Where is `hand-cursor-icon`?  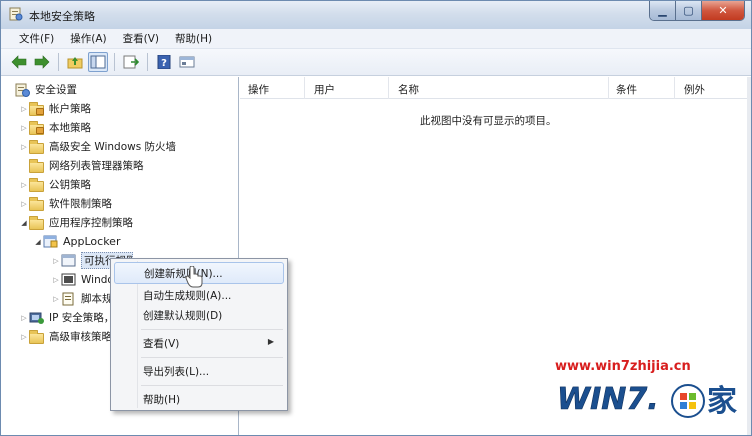 hand-cursor-icon is located at coordinates (194, 277).